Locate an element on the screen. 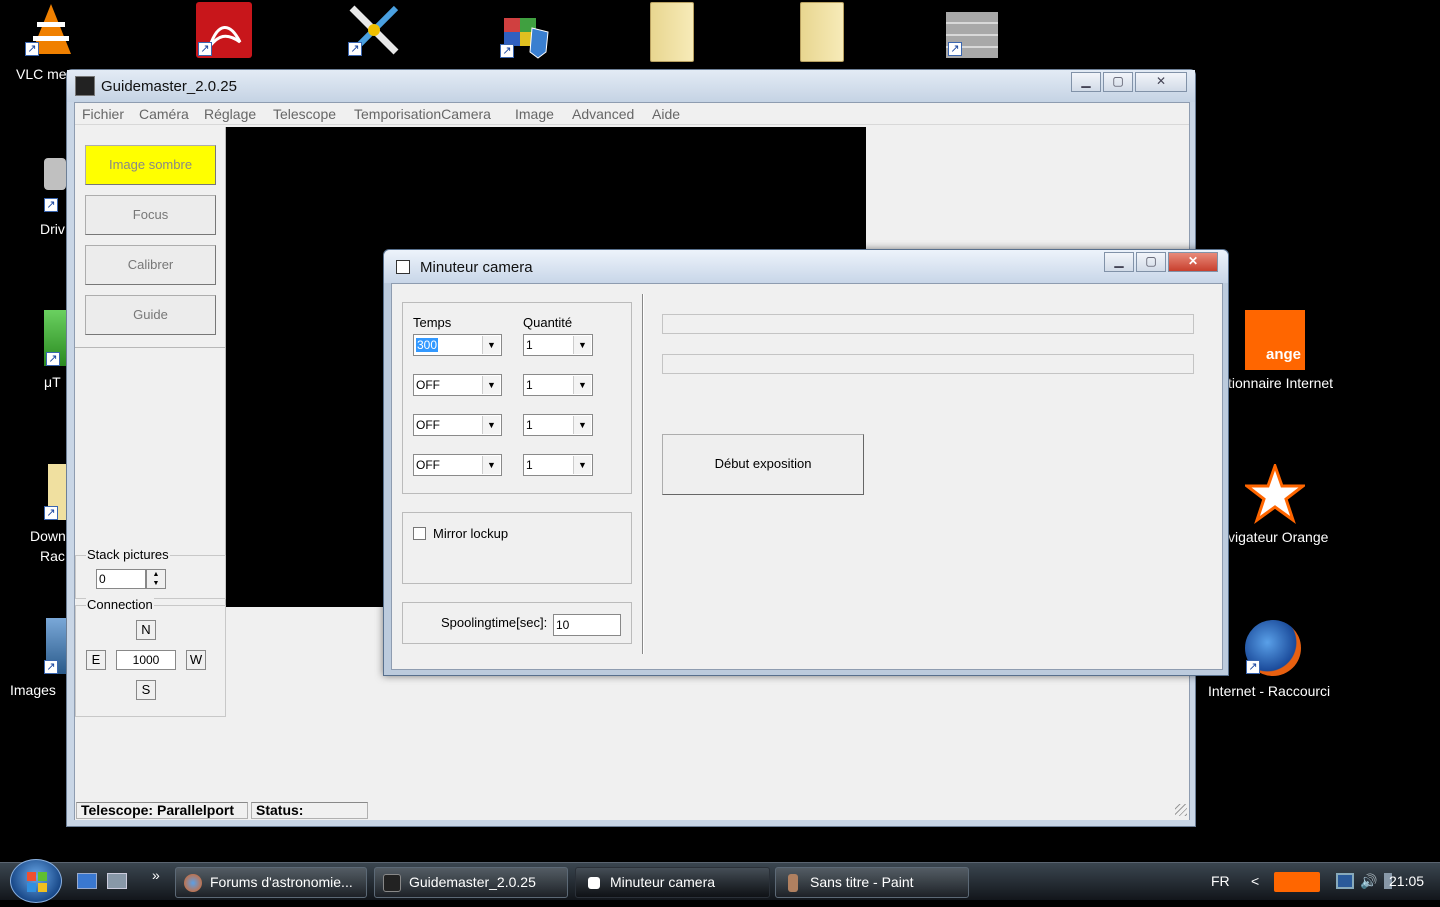 This screenshot has height=907, width=1440. stack-pictures-group: Stack pictures 0 ▲ ▼ is located at coordinates (150, 573).